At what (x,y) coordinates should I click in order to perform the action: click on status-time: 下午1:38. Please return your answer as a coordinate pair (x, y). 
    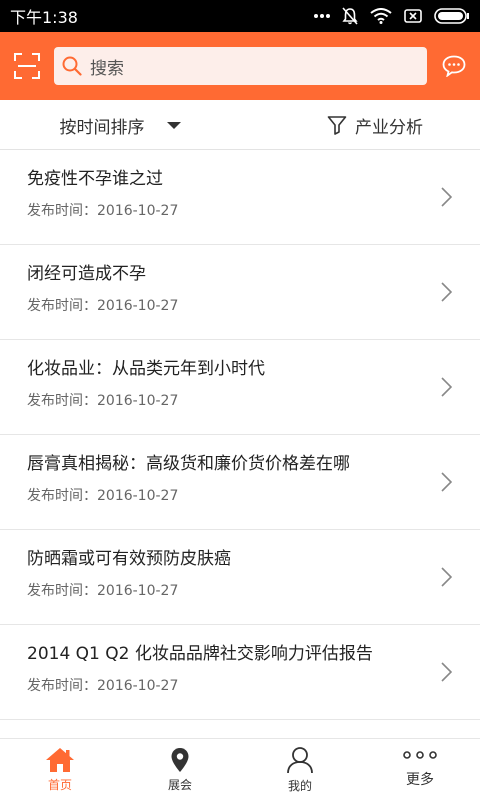
    Looking at the image, I should click on (44, 17).